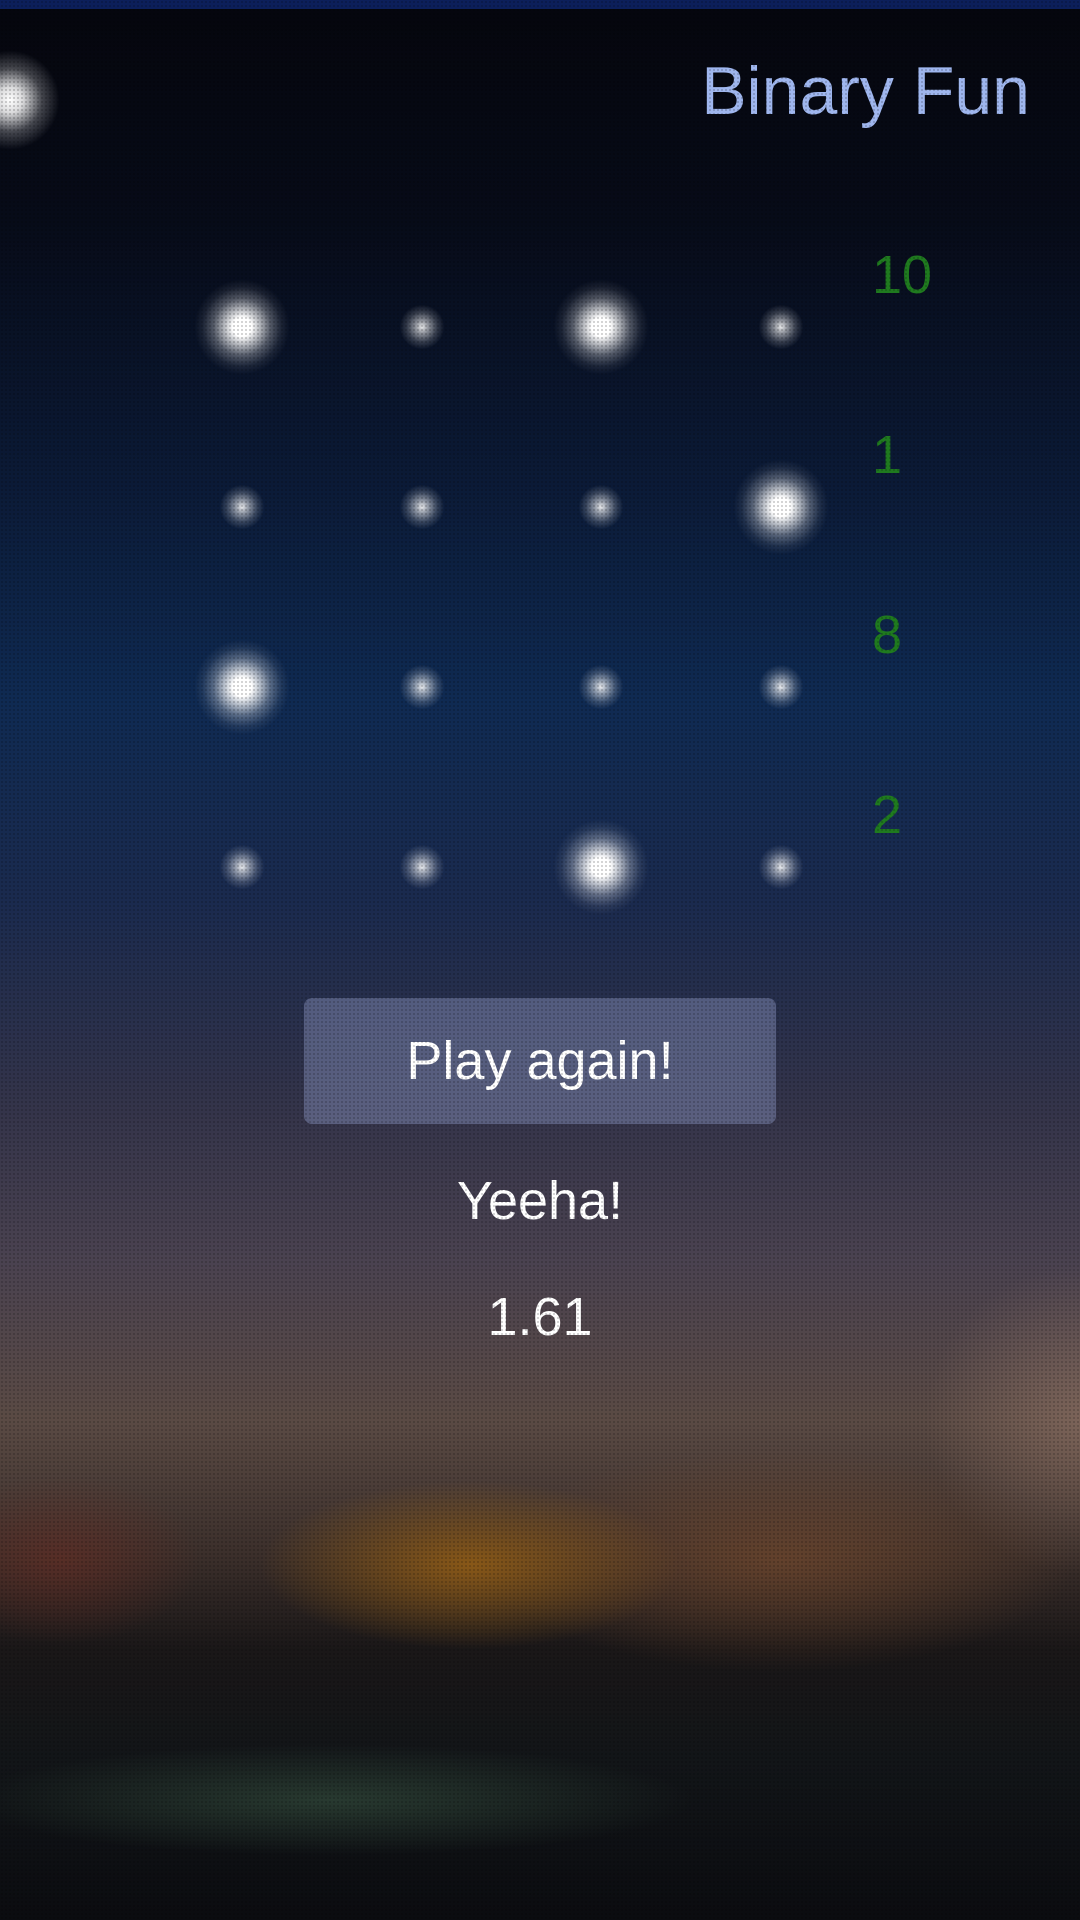 The width and height of the screenshot is (1080, 1920). I want to click on play-again-button: Play again!, so click(540, 1061).